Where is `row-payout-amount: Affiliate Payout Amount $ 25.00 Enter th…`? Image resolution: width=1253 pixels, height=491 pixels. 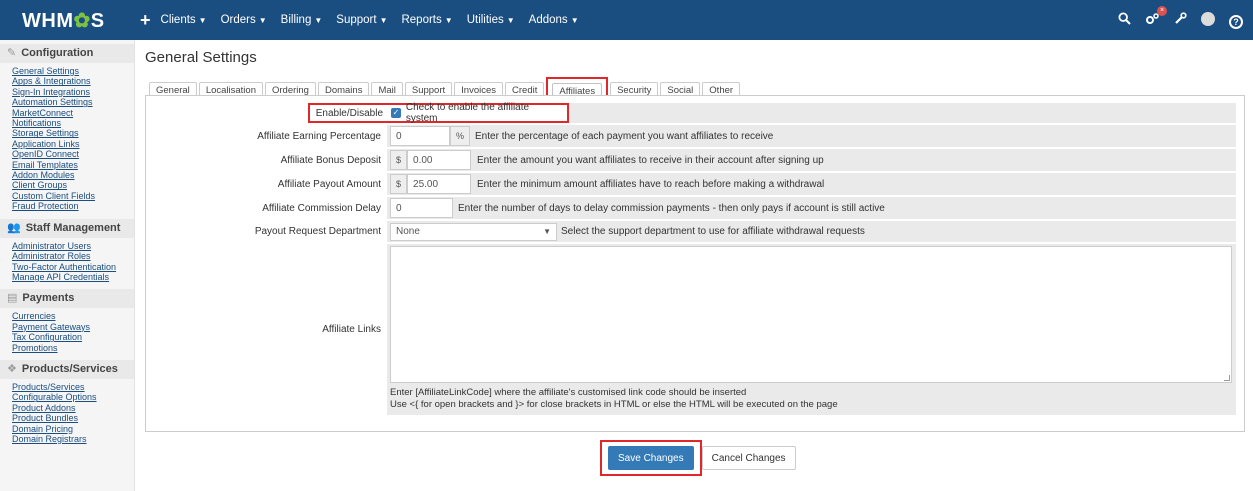 row-payout-amount: Affiliate Payout Amount $ 25.00 Enter th… is located at coordinates (695, 184).